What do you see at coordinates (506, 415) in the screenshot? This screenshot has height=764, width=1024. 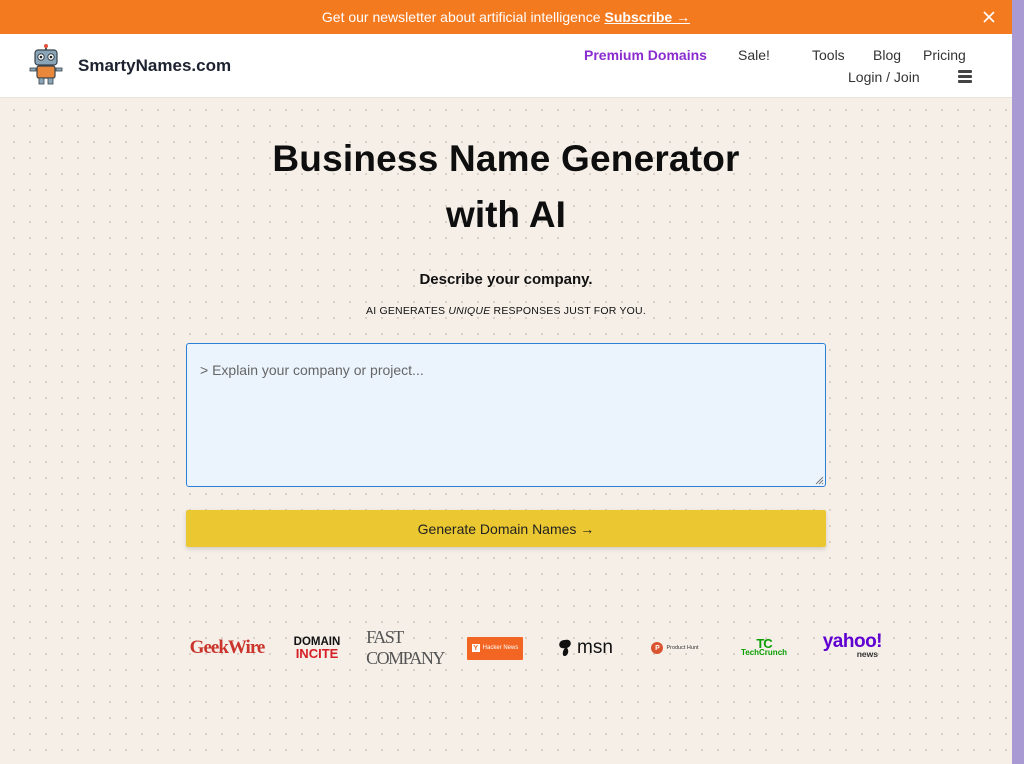 I see `company-description-input` at bounding box center [506, 415].